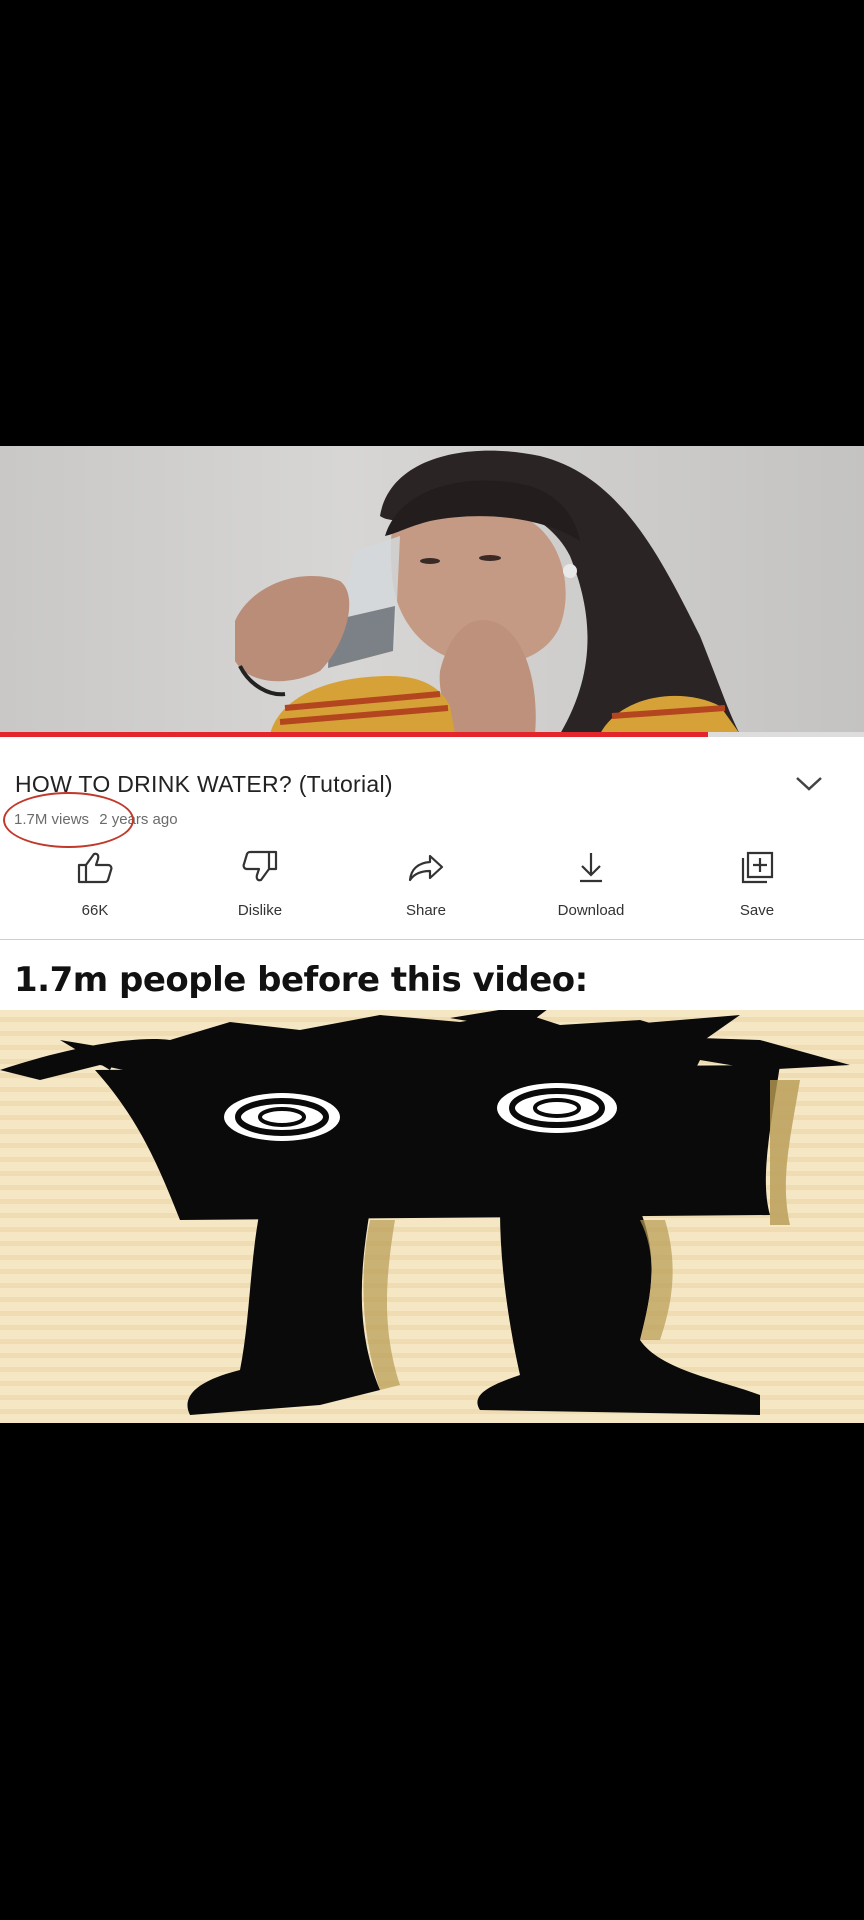  I want to click on video-thumbnail, so click(487, 592).